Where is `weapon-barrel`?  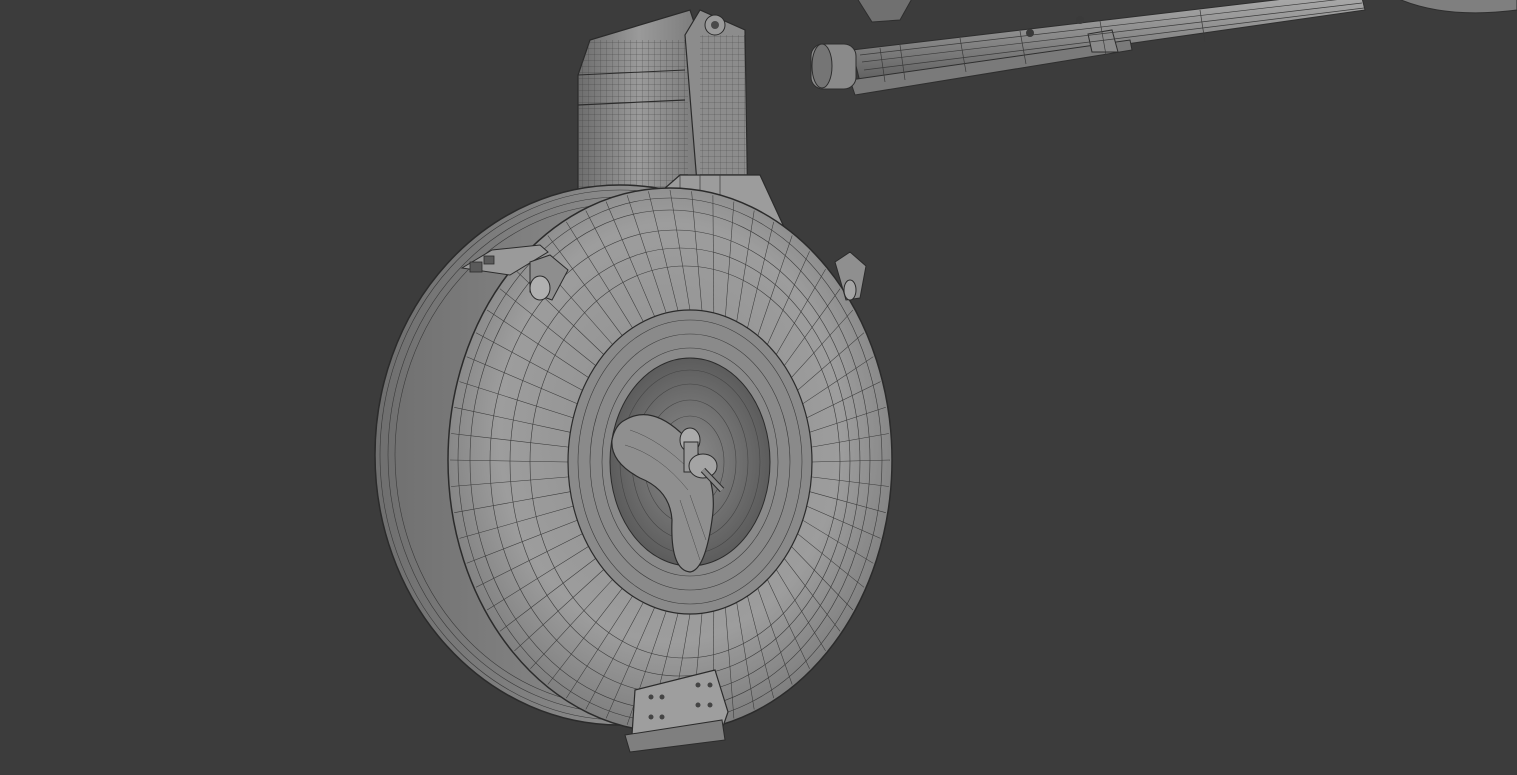 weapon-barrel is located at coordinates (1163, 48).